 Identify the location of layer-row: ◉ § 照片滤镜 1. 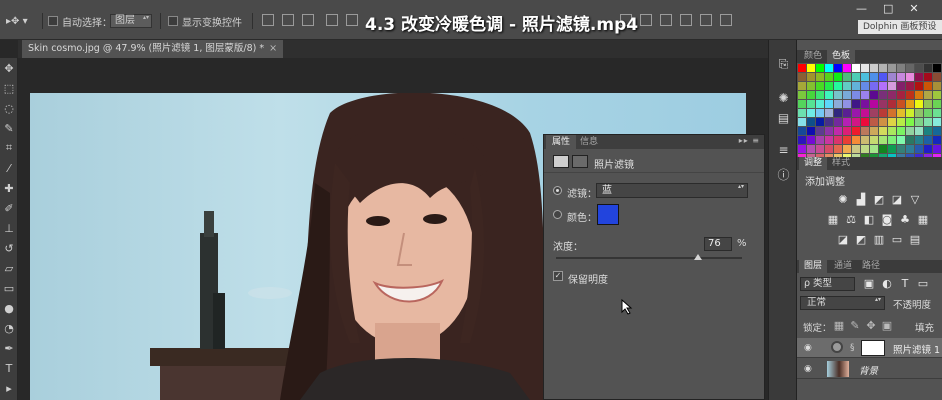
(869, 348).